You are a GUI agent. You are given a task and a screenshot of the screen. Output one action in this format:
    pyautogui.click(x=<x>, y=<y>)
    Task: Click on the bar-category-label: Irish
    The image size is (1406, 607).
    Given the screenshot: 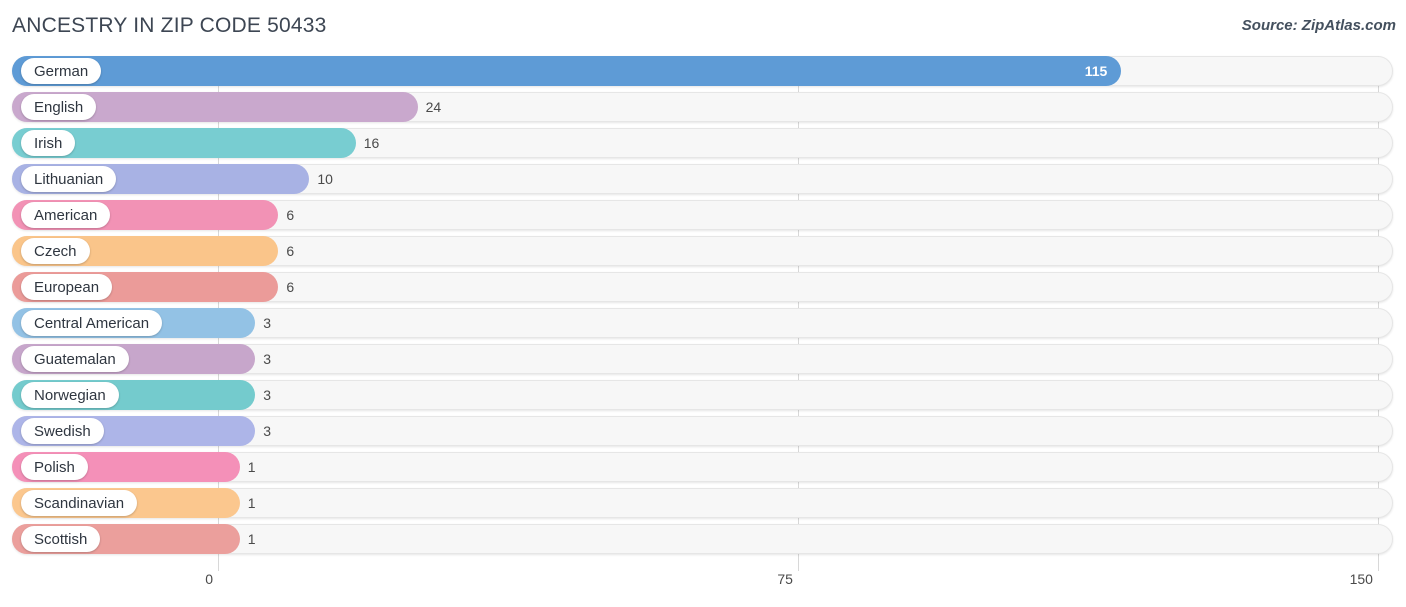 What is the action you would take?
    pyautogui.click(x=48, y=143)
    